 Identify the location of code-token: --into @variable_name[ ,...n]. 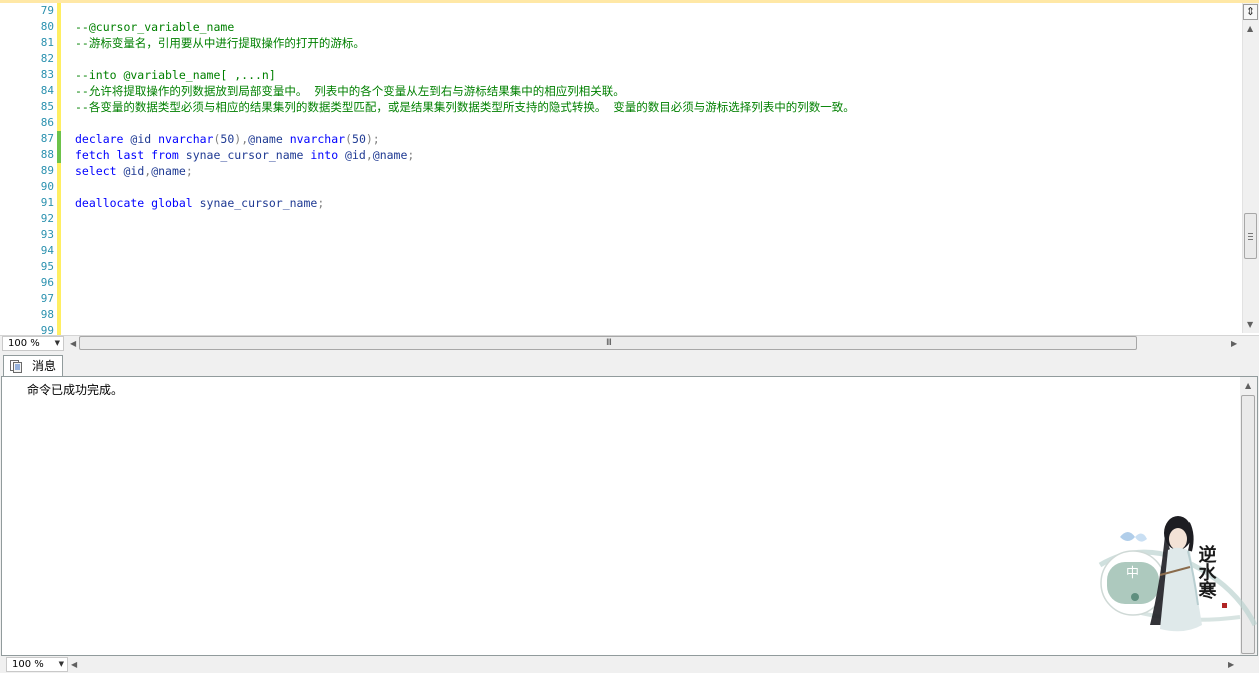
(175, 75).